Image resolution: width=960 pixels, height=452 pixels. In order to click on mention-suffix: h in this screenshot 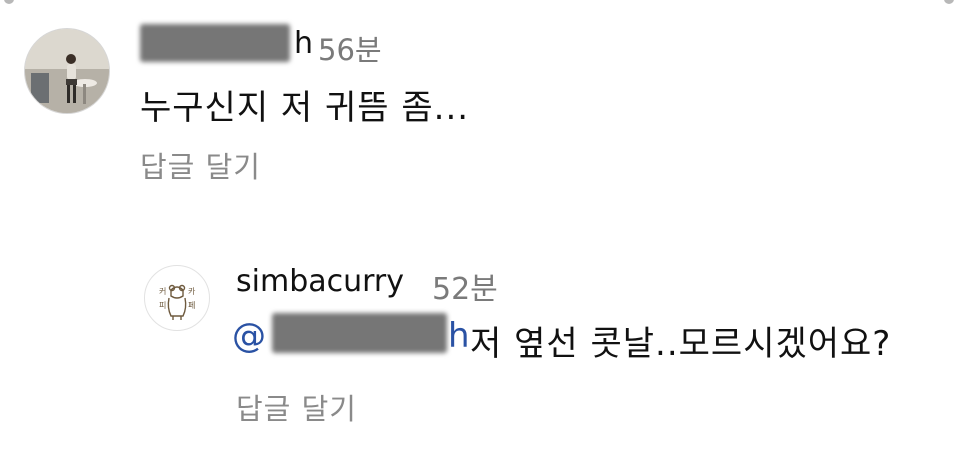, I will do `click(459, 336)`.